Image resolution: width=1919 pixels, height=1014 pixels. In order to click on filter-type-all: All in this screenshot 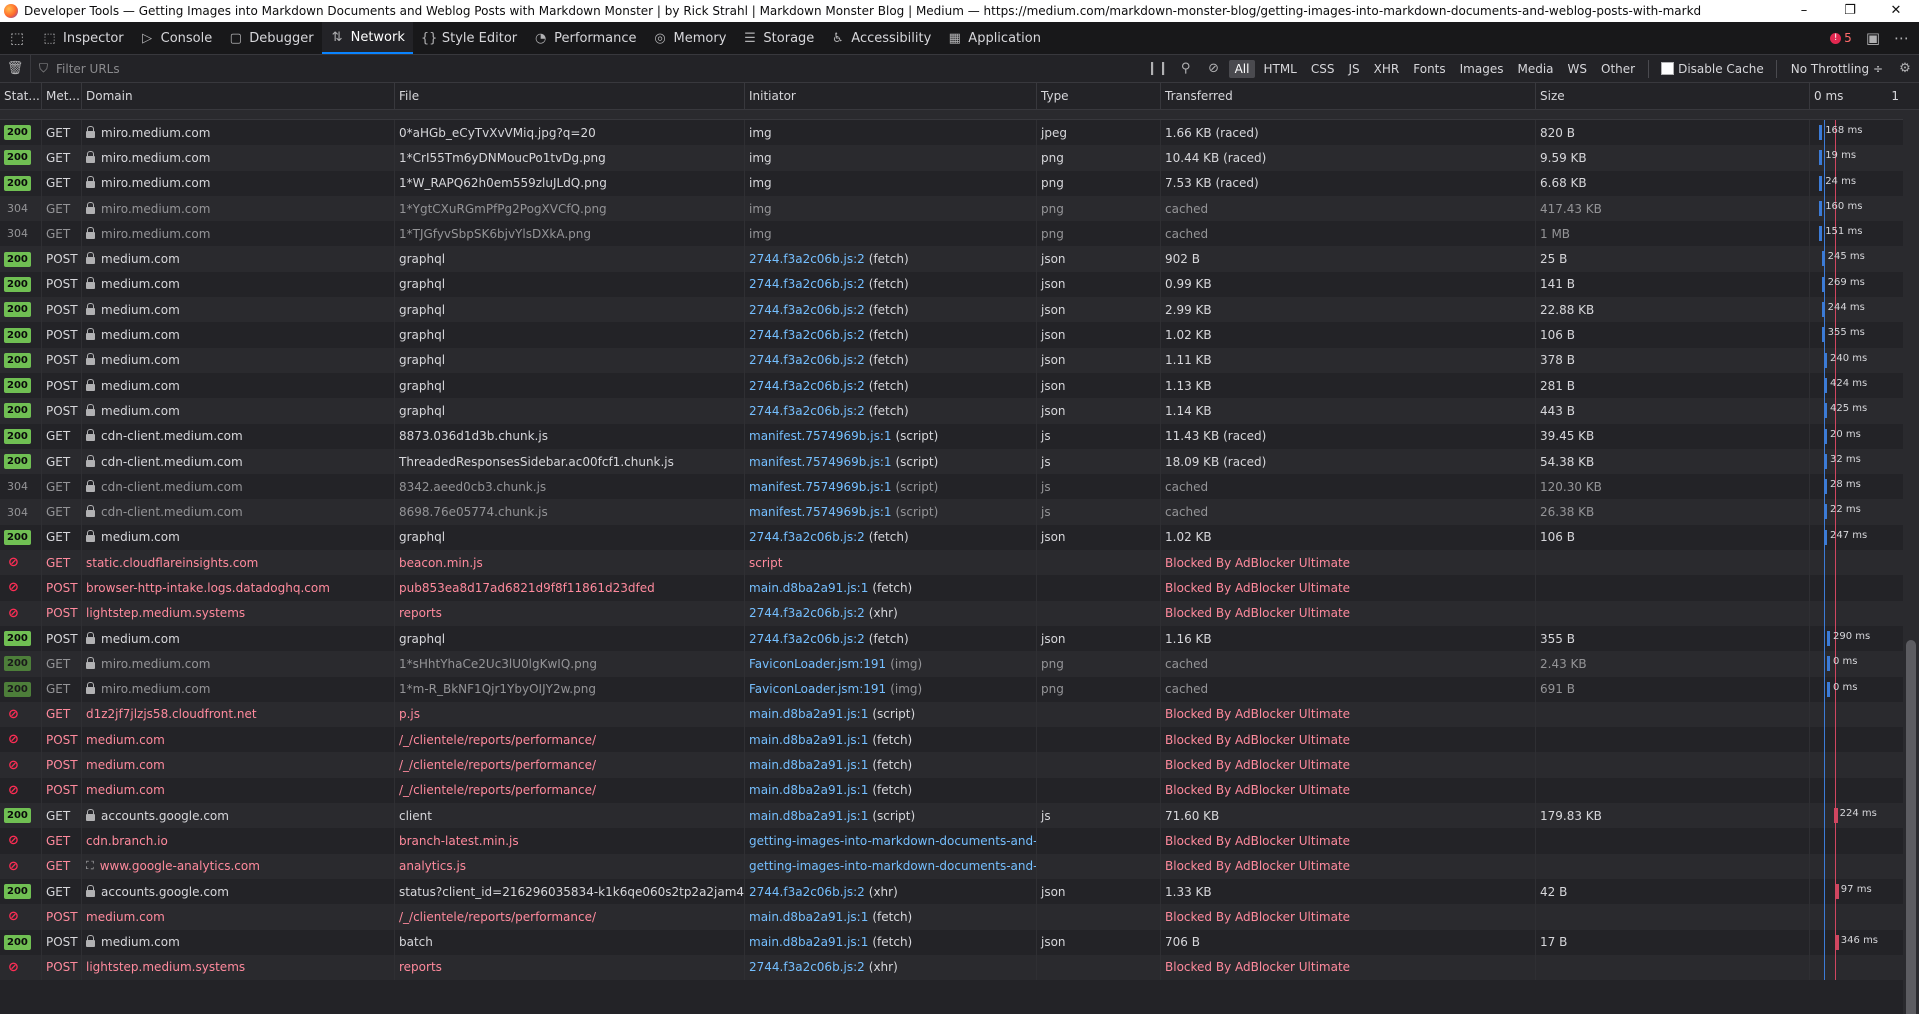, I will do `click(1242, 68)`.